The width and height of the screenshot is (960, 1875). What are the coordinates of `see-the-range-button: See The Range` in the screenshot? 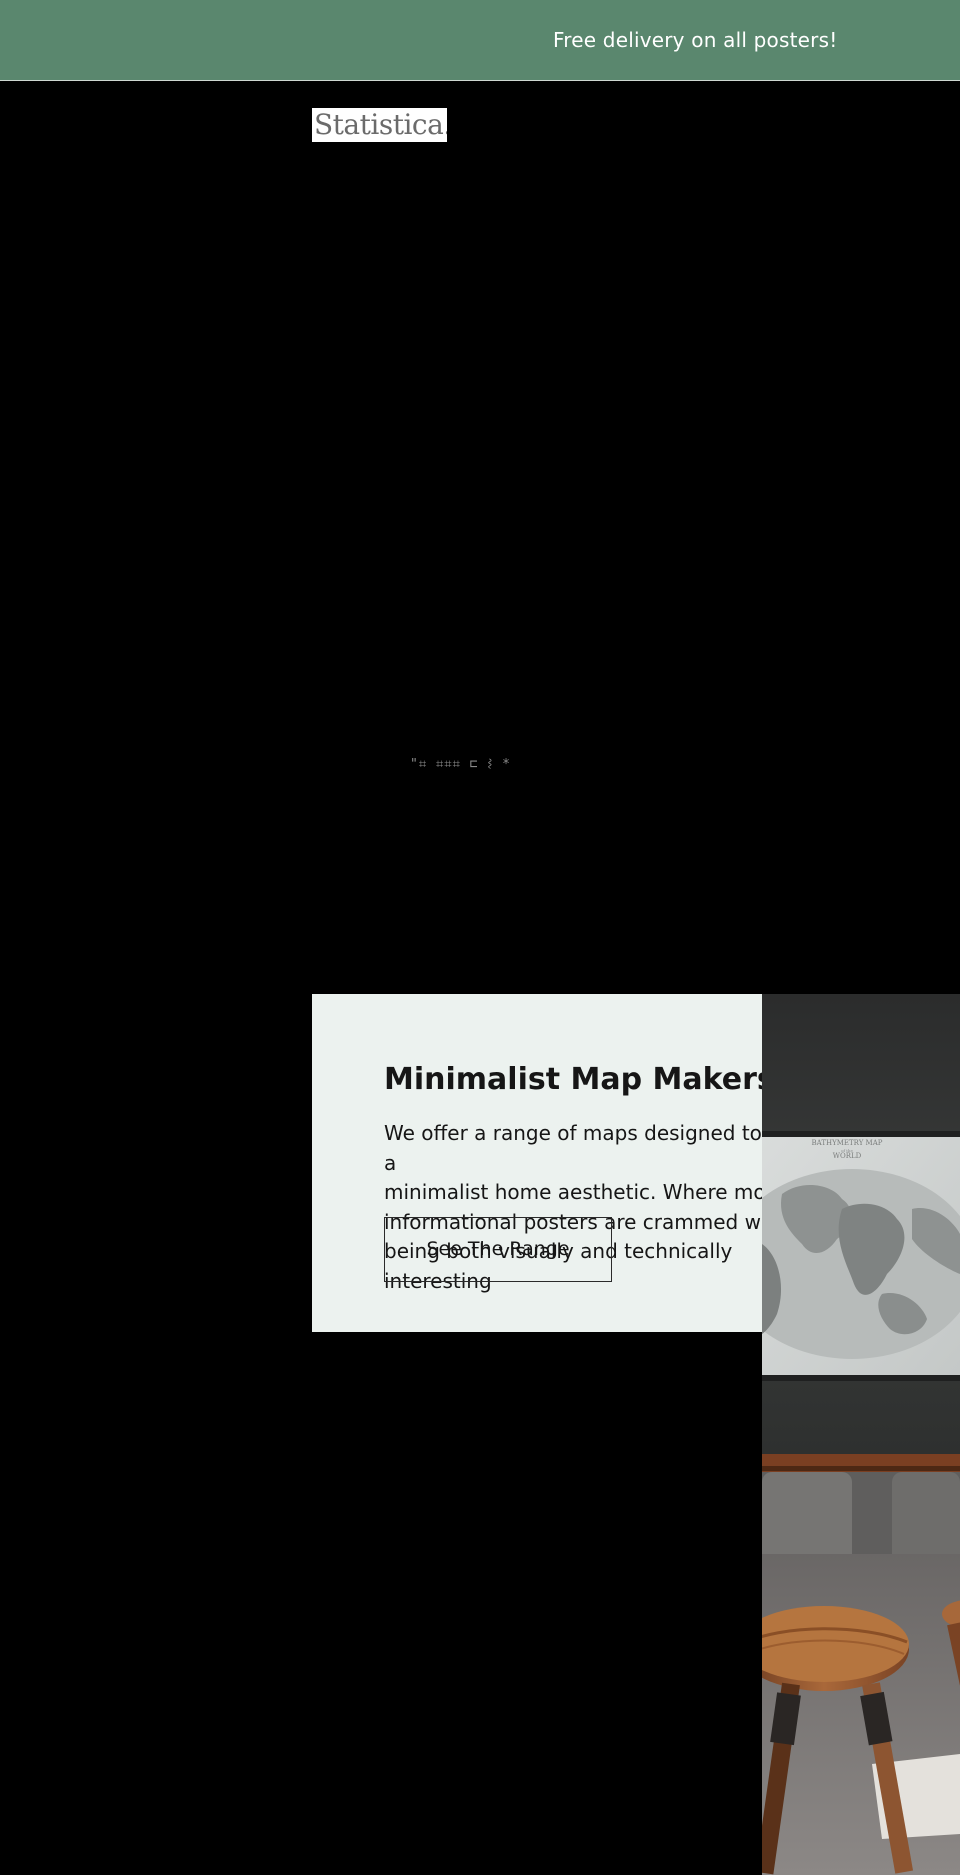 It's located at (498, 1249).